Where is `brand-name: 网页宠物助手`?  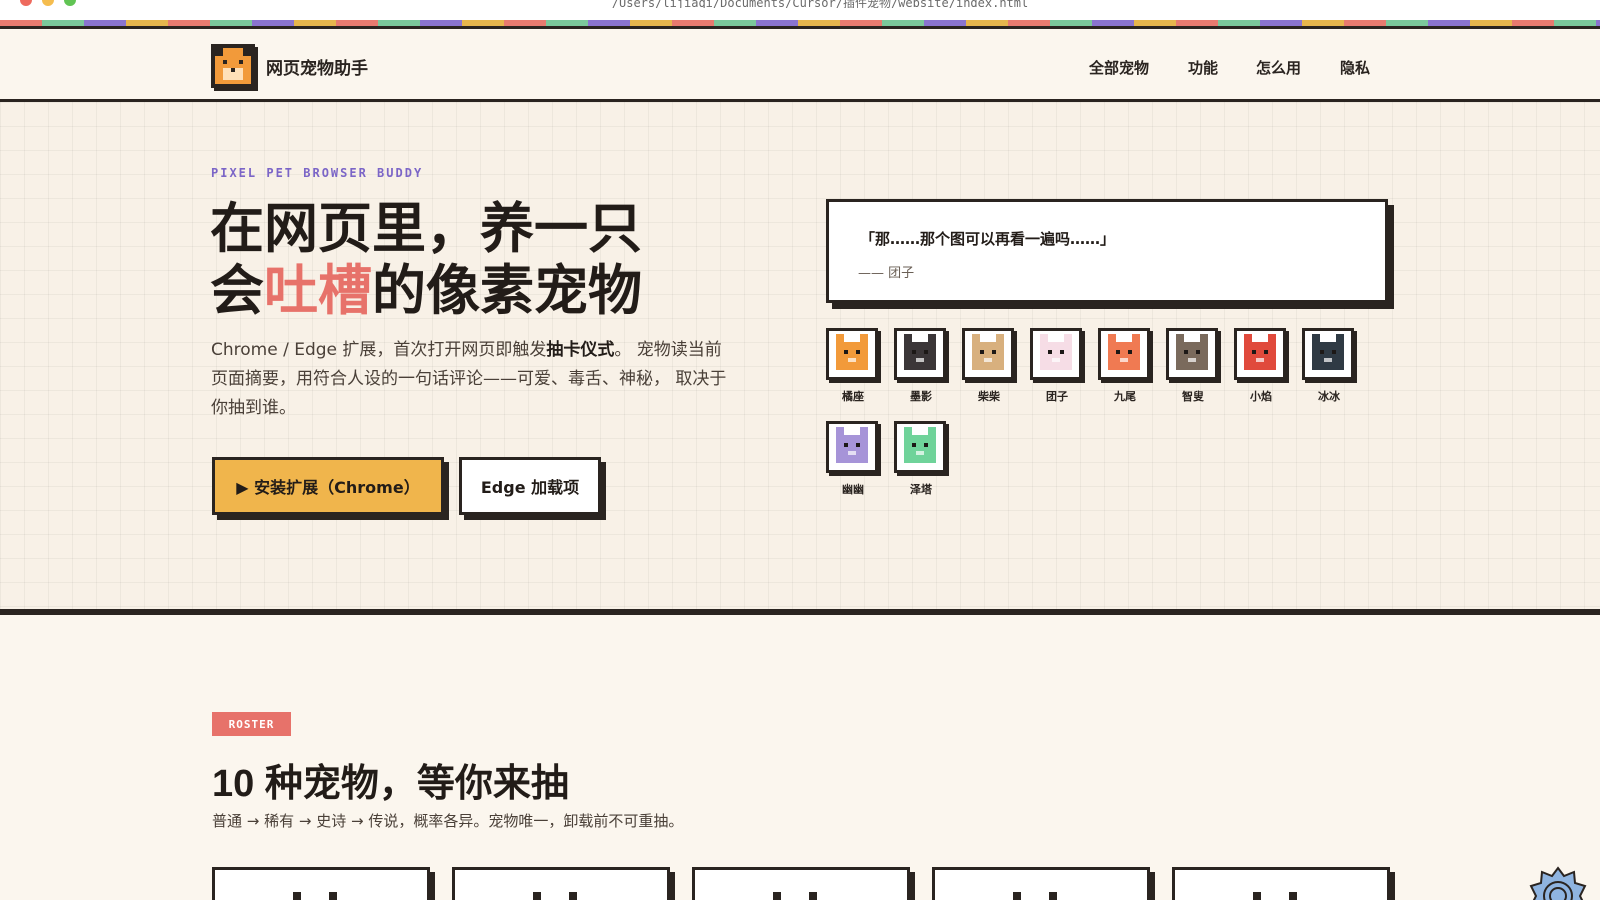
brand-name: 网页宠物助手 is located at coordinates (317, 66).